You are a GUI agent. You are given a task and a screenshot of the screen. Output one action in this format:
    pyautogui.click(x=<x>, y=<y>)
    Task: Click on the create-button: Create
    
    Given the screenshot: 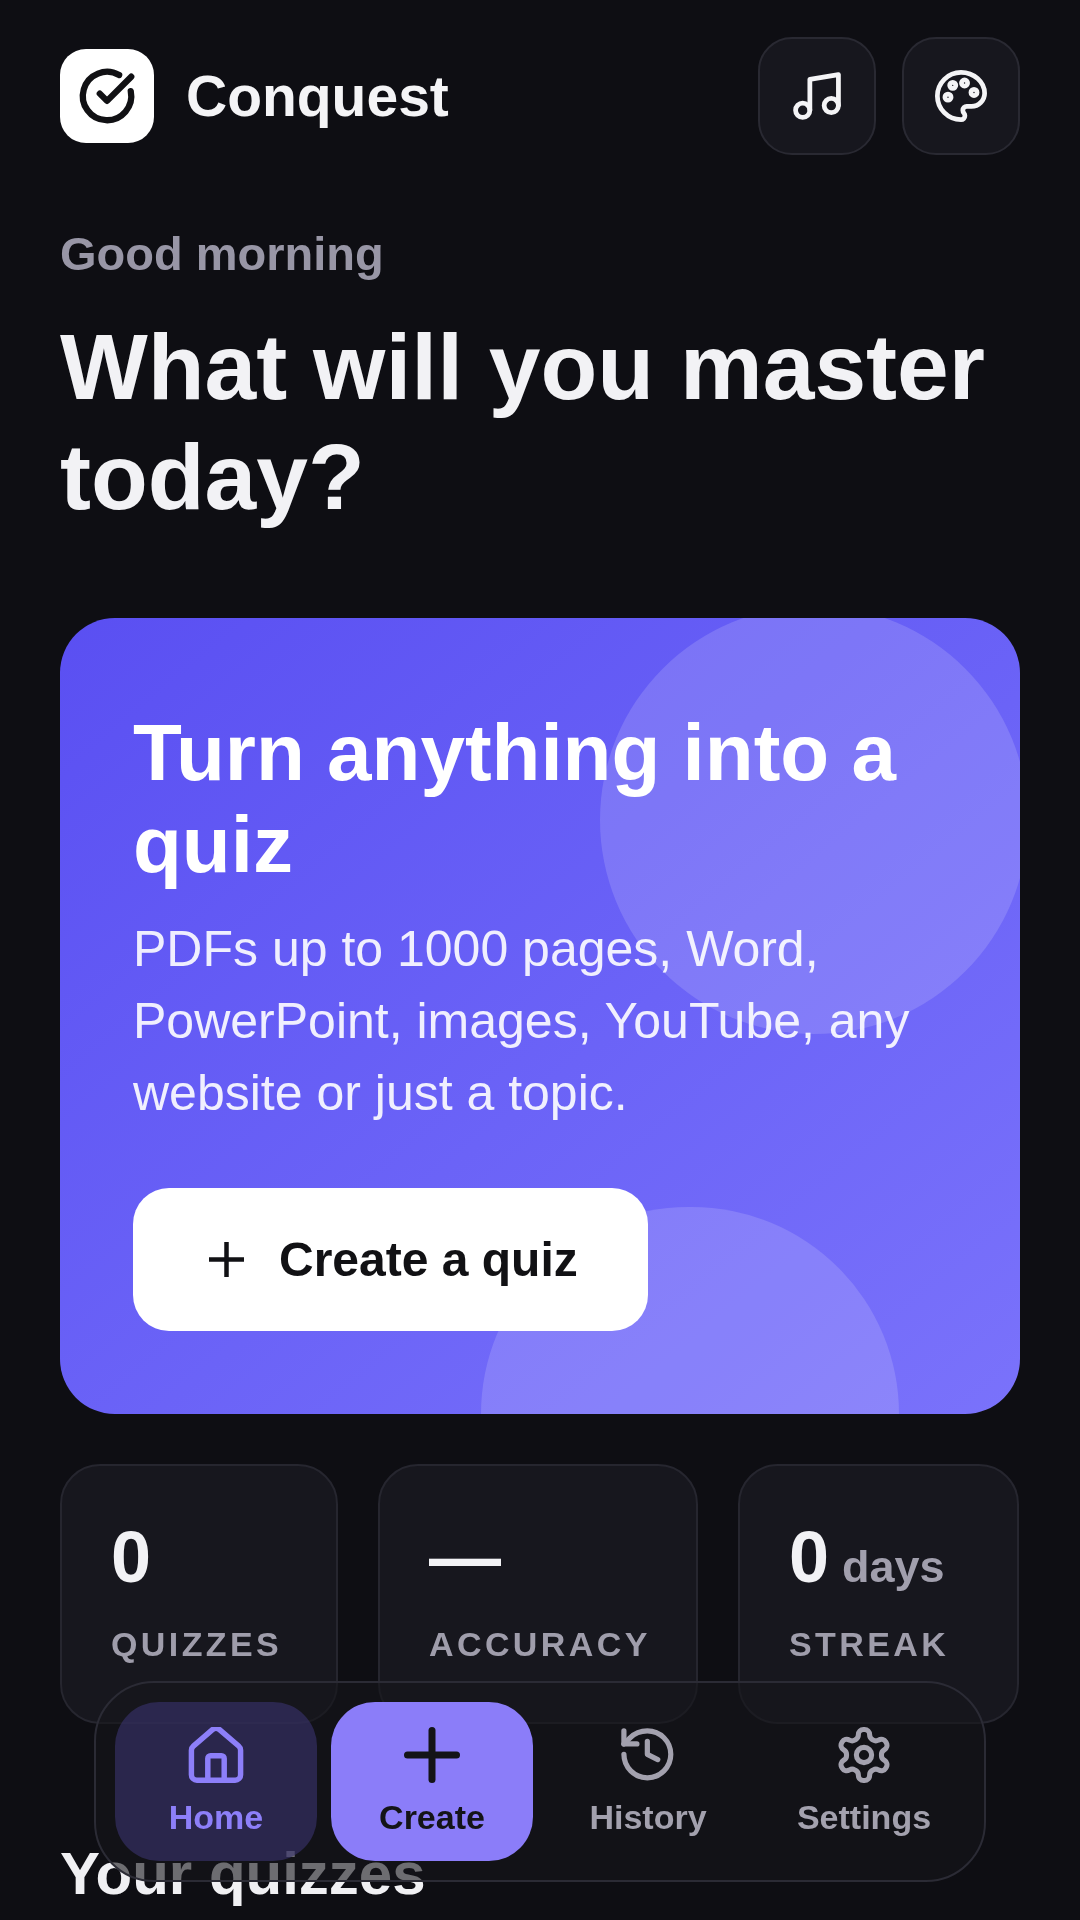 What is the action you would take?
    pyautogui.click(x=432, y=1781)
    